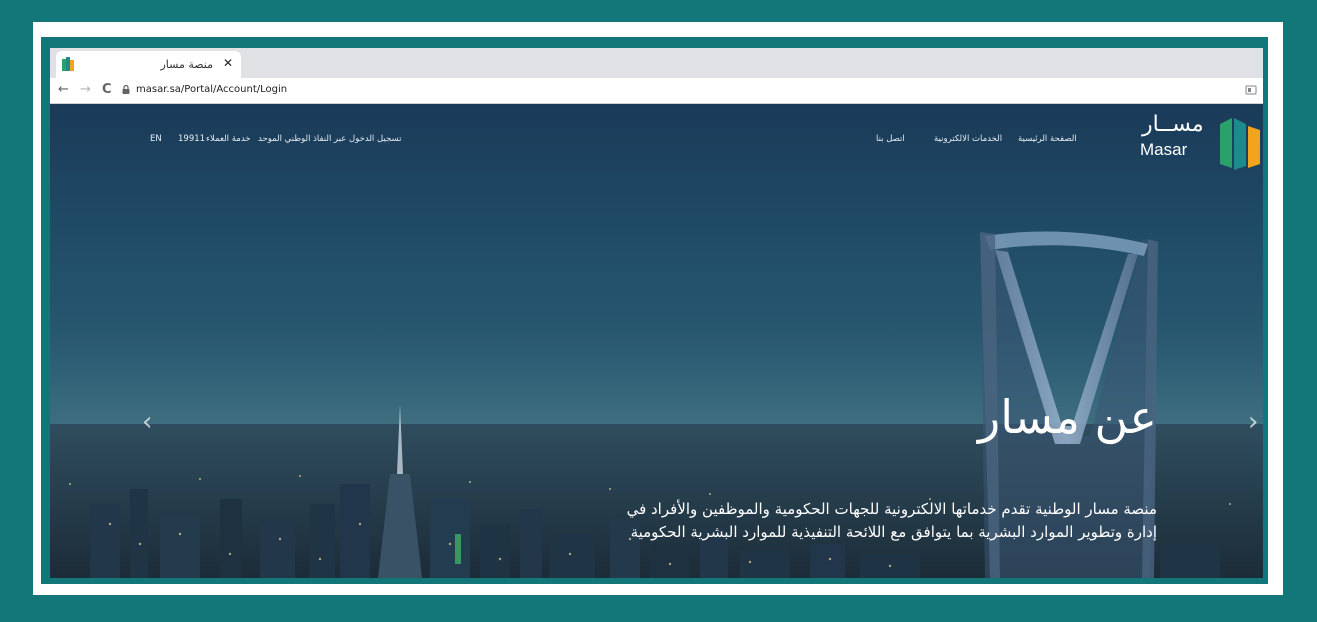 The width and height of the screenshot is (1317, 622). I want to click on address-bar-row: ← → C masar.sa/Portal/Account/Login, so click(656, 91).